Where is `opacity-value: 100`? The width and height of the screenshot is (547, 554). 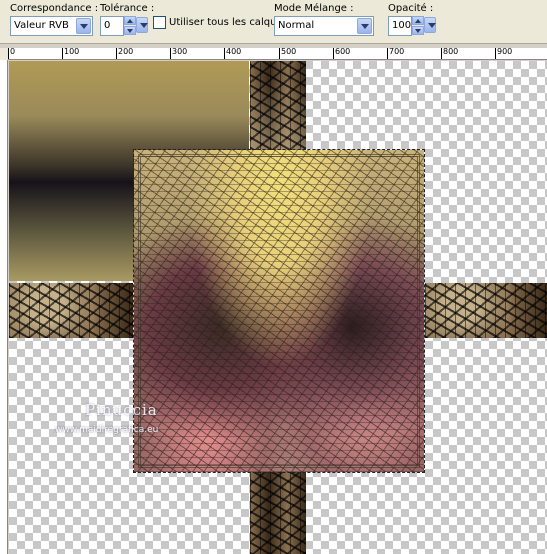 opacity-value: 100 is located at coordinates (402, 25).